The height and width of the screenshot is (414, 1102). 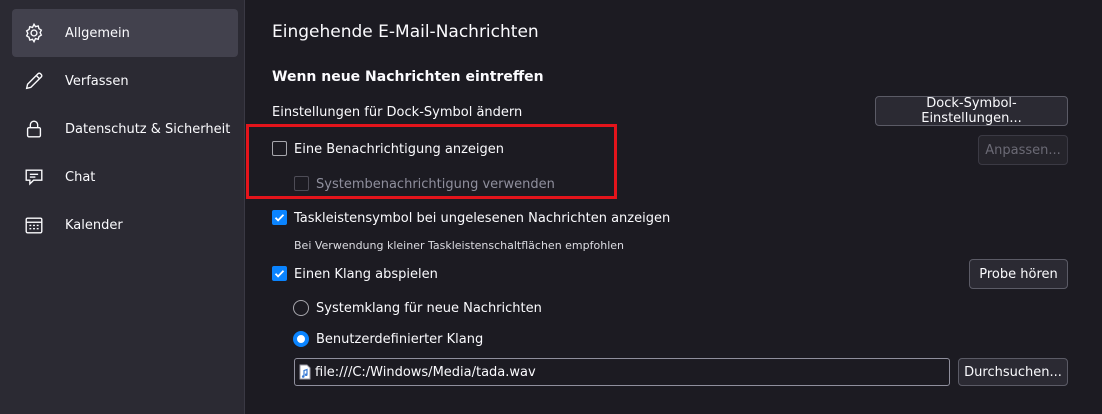 I want to click on sidebar-item-datenschutz: Datenschutz & Sicherheit, so click(x=125, y=129).